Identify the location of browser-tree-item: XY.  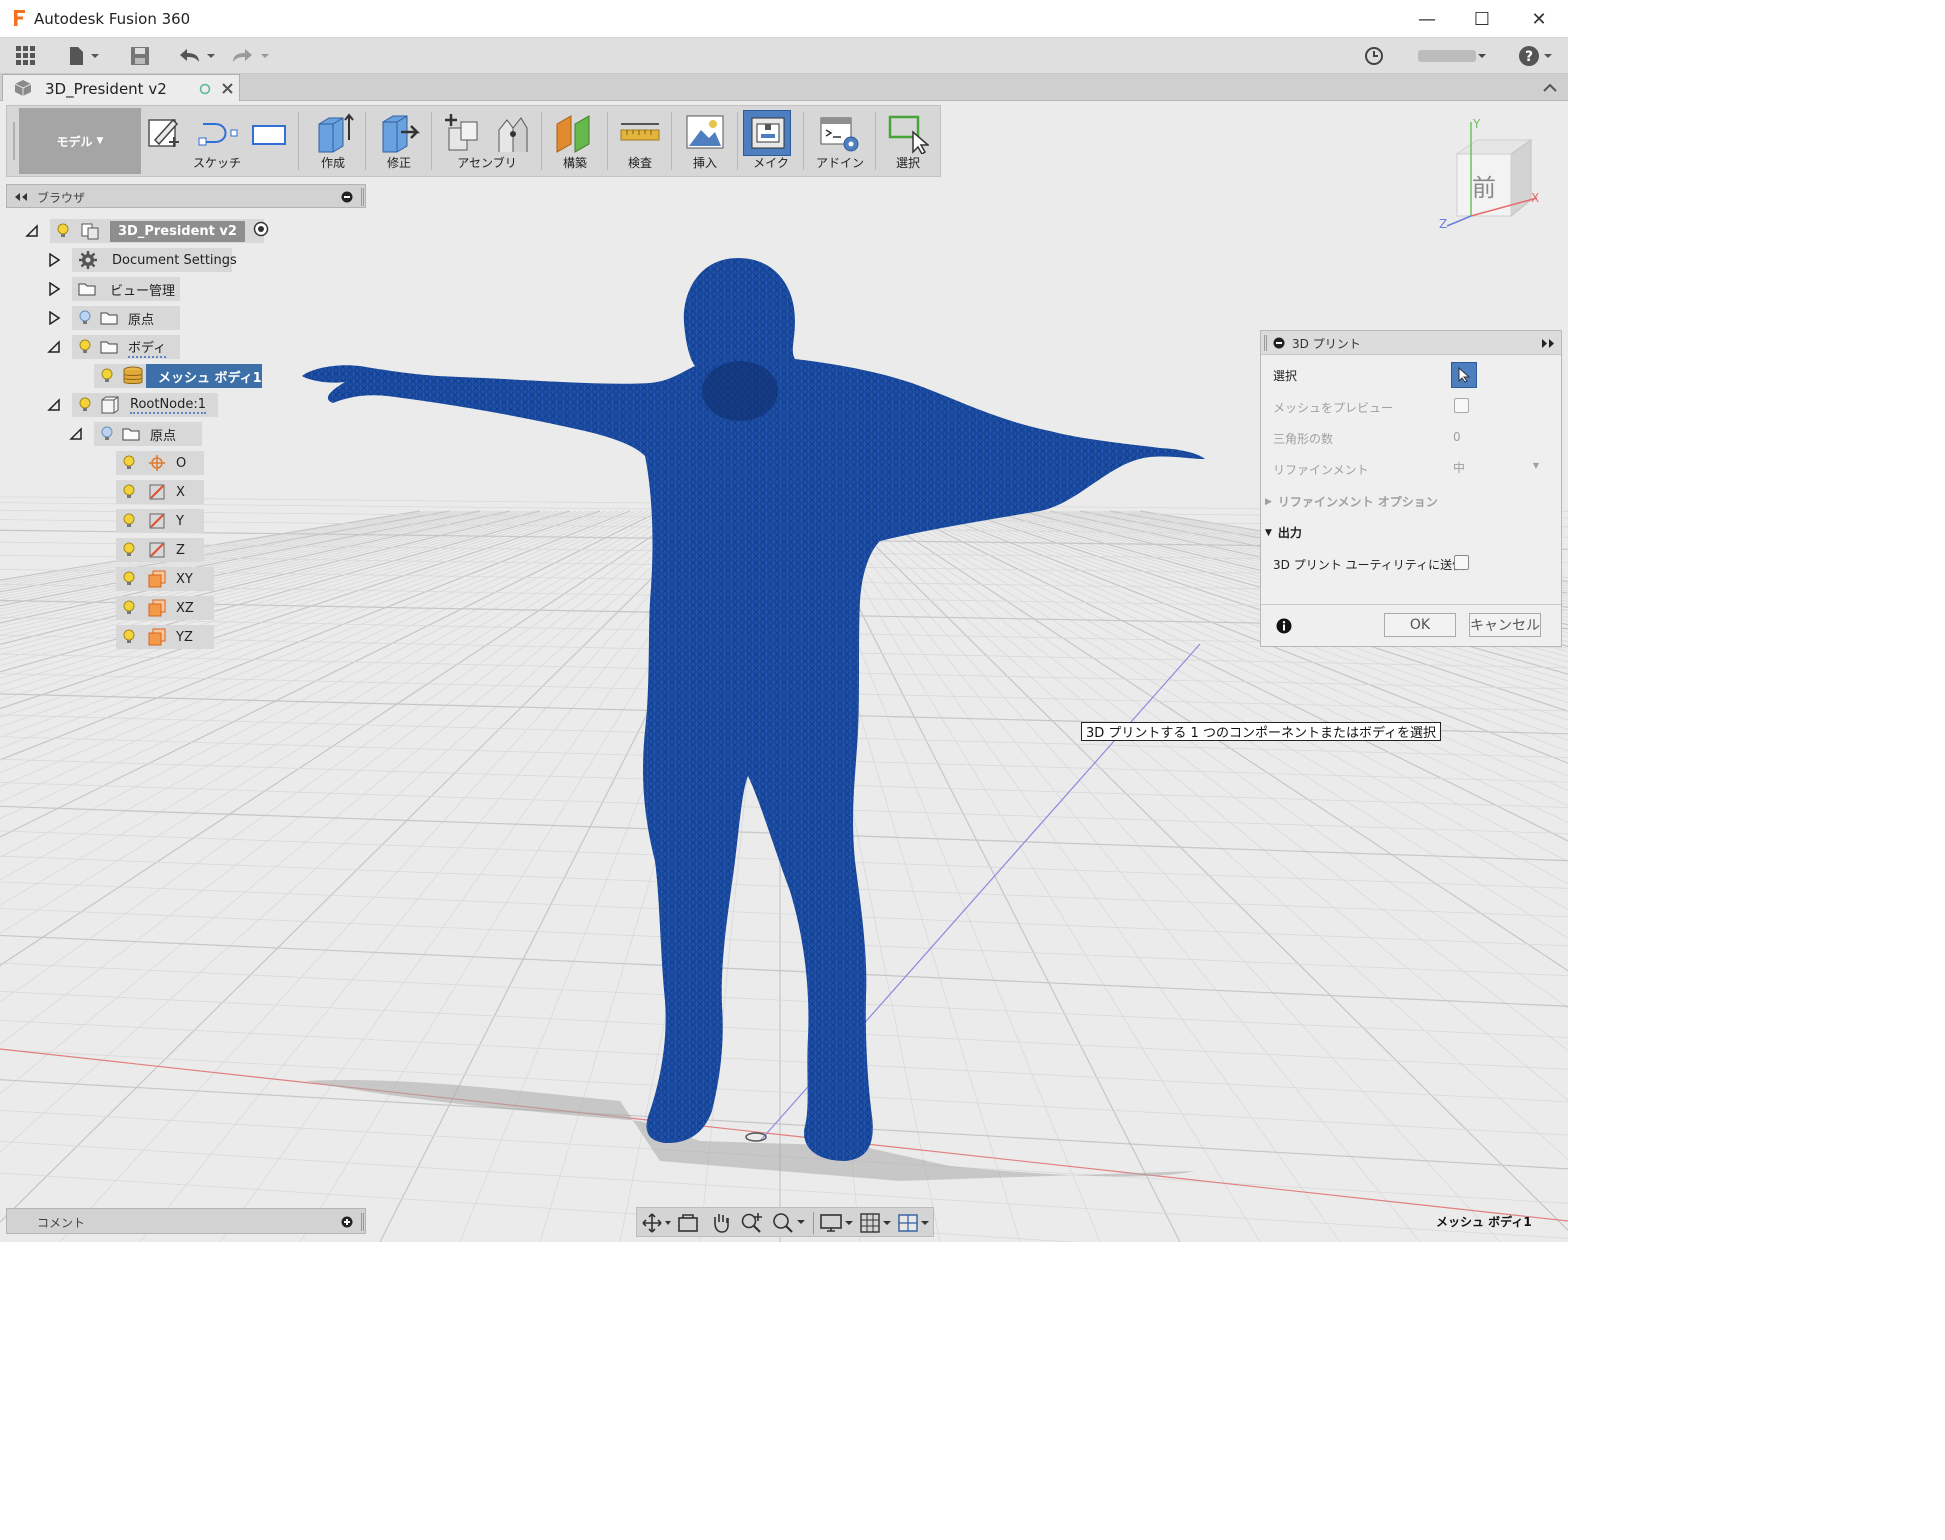
(165, 579).